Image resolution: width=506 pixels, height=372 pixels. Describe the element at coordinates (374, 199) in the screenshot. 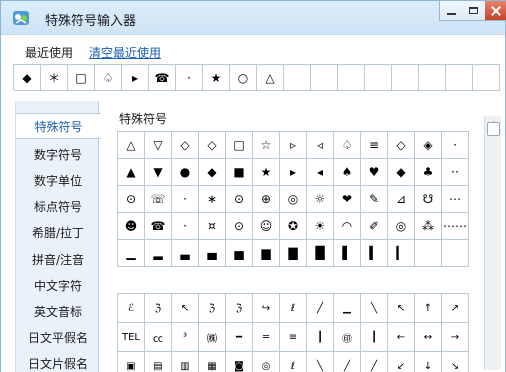

I see `symbol-cell: ✎` at that location.